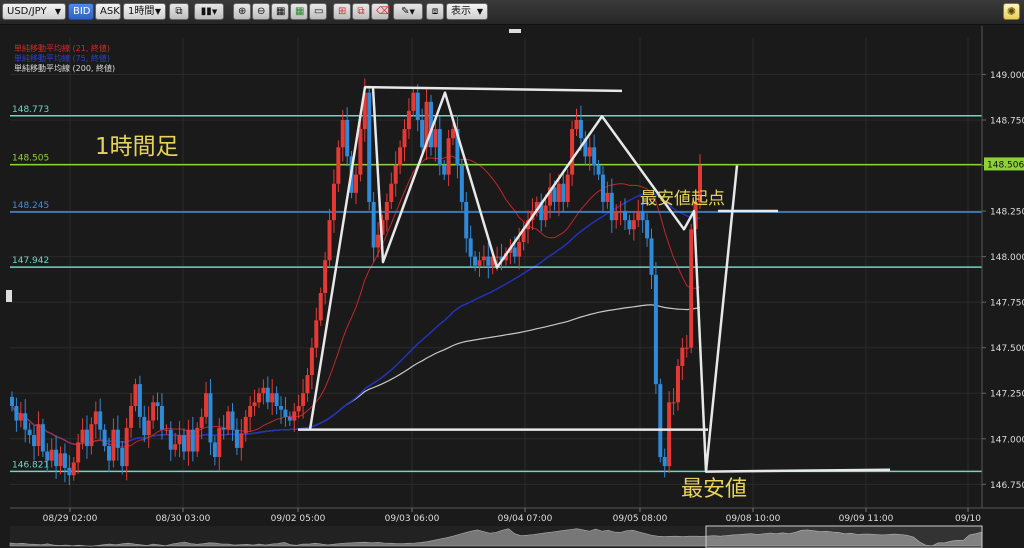  I want to click on pen-icon: ✎▼, so click(408, 11).